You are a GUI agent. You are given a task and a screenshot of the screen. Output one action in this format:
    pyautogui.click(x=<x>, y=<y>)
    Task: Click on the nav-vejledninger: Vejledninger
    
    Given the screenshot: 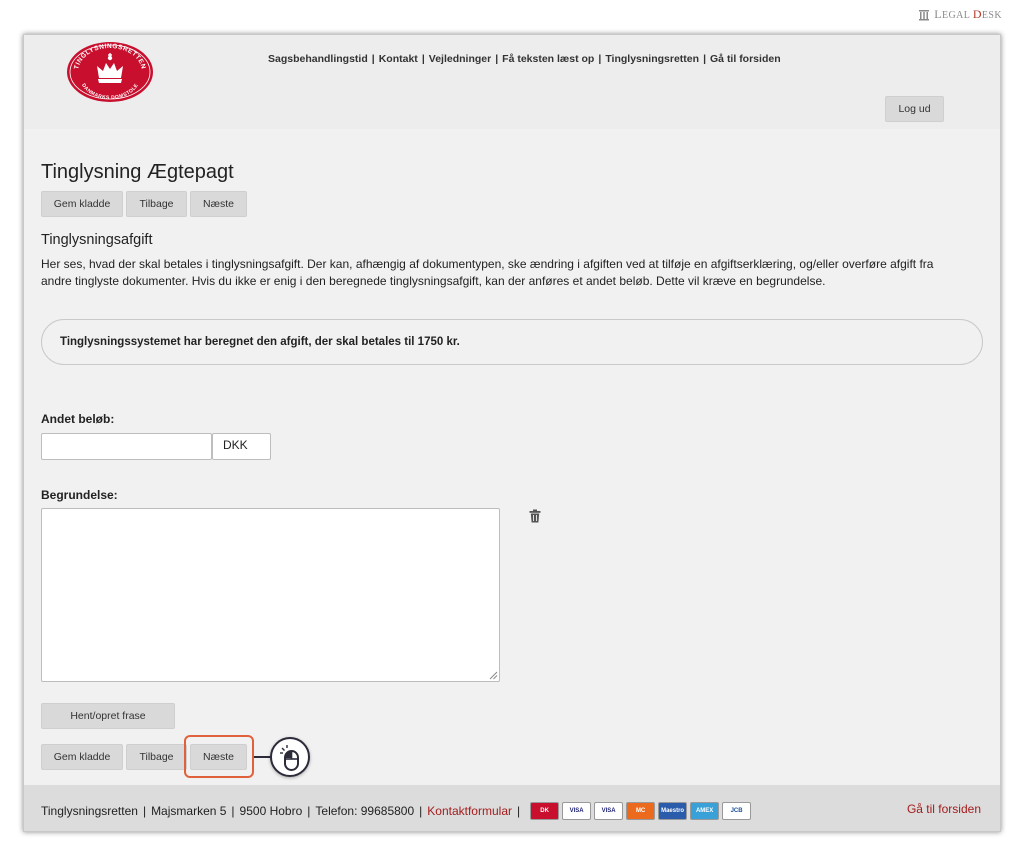 What is the action you would take?
    pyautogui.click(x=460, y=59)
    